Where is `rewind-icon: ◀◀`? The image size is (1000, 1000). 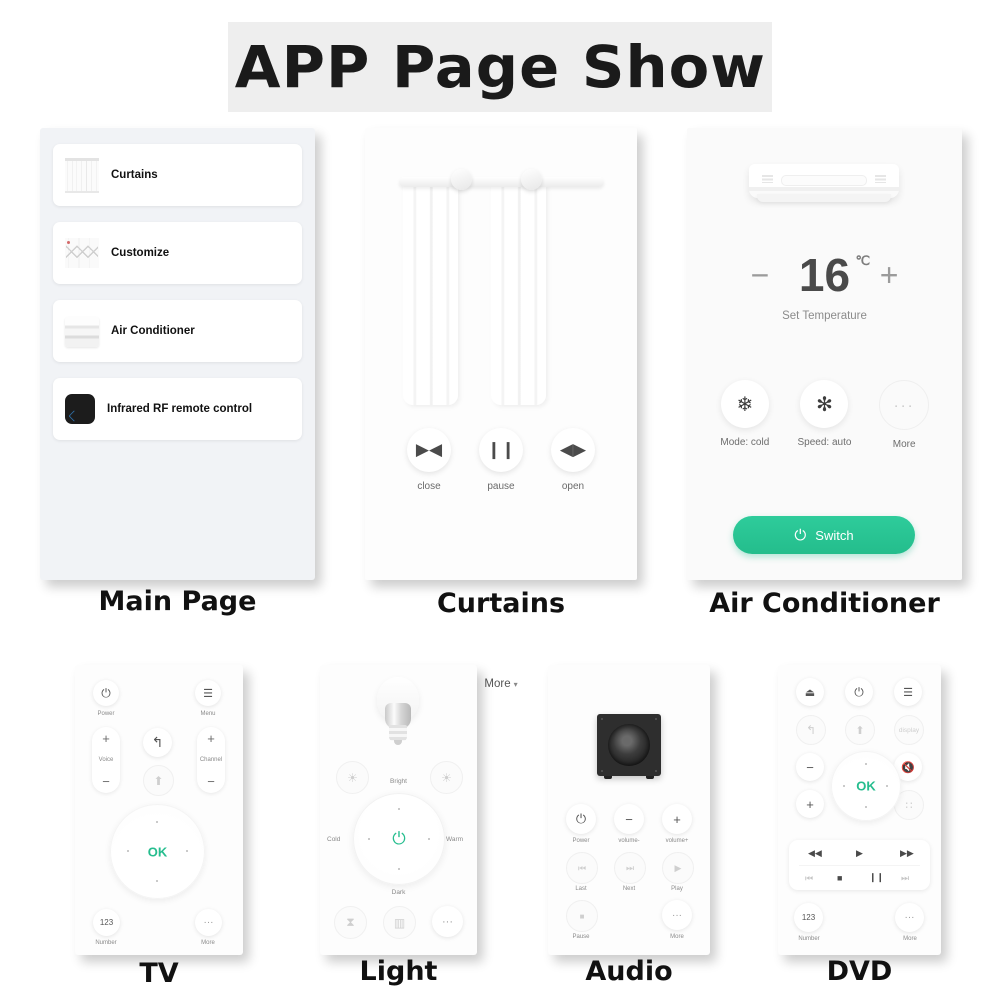 rewind-icon: ◀◀ is located at coordinates (815, 853).